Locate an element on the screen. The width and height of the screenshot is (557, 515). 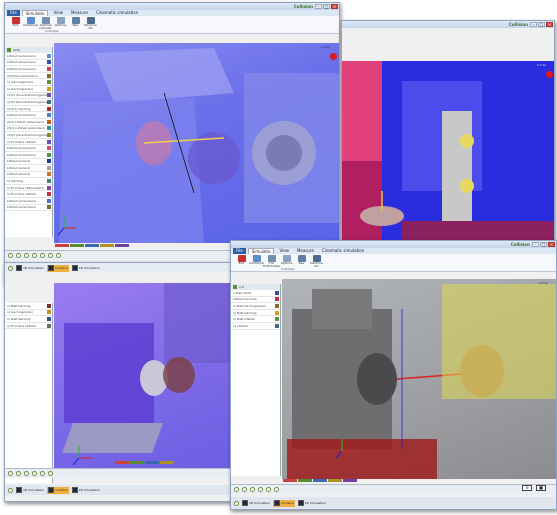
list-item: 2Lifshell (solac/zero) is located at coordinates (28, 76).